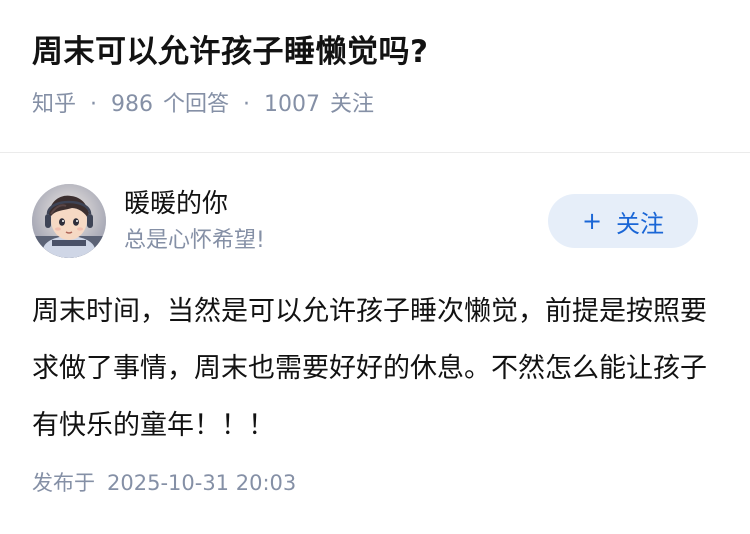  I want to click on follower-count: 1007, so click(292, 104).